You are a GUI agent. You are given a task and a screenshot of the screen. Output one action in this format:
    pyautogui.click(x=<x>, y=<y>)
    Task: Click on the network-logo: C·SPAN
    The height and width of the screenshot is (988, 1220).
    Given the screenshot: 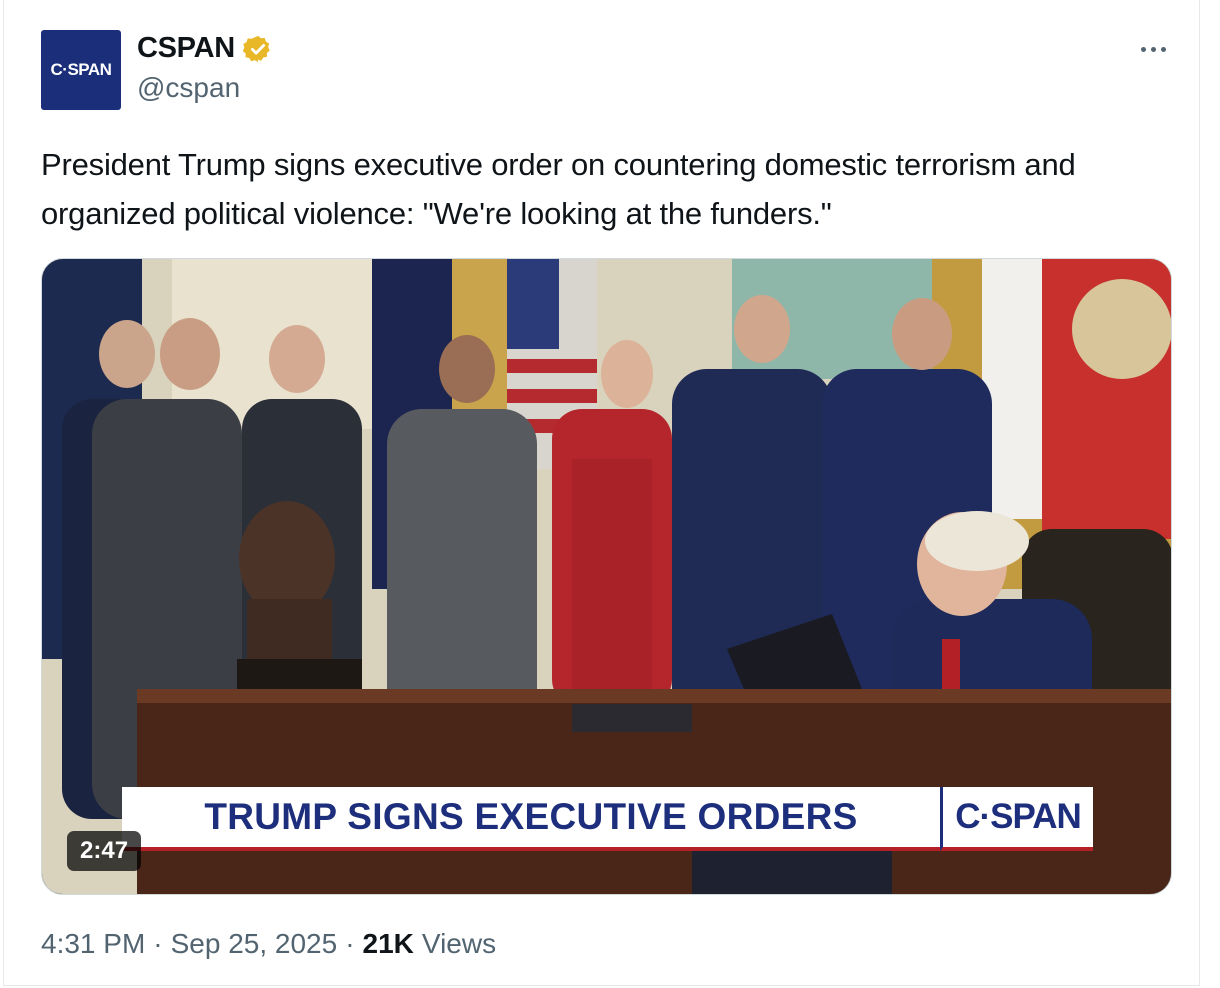 What is the action you would take?
    pyautogui.click(x=1016, y=819)
    